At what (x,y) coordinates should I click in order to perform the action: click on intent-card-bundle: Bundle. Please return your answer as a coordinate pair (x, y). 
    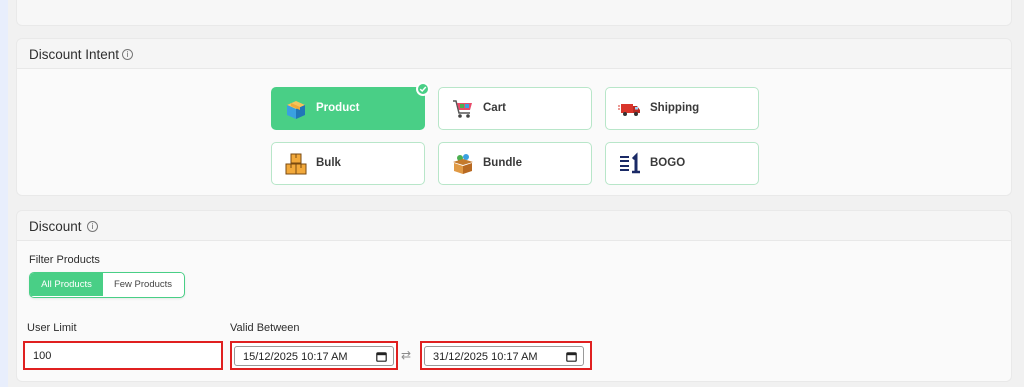
    Looking at the image, I should click on (515, 163).